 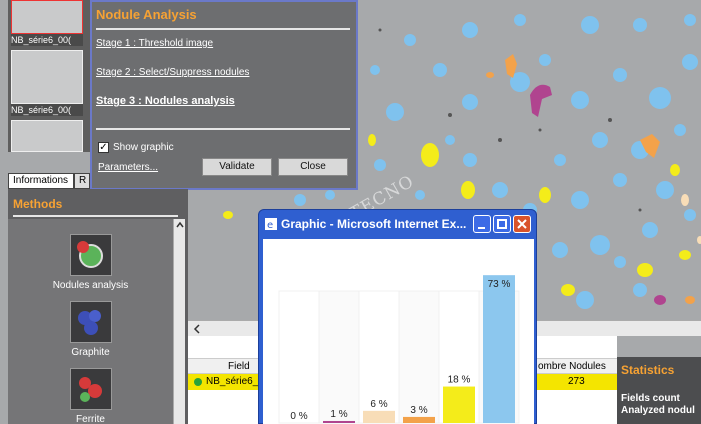 I want to click on row-nodules: 273, so click(x=576, y=381).